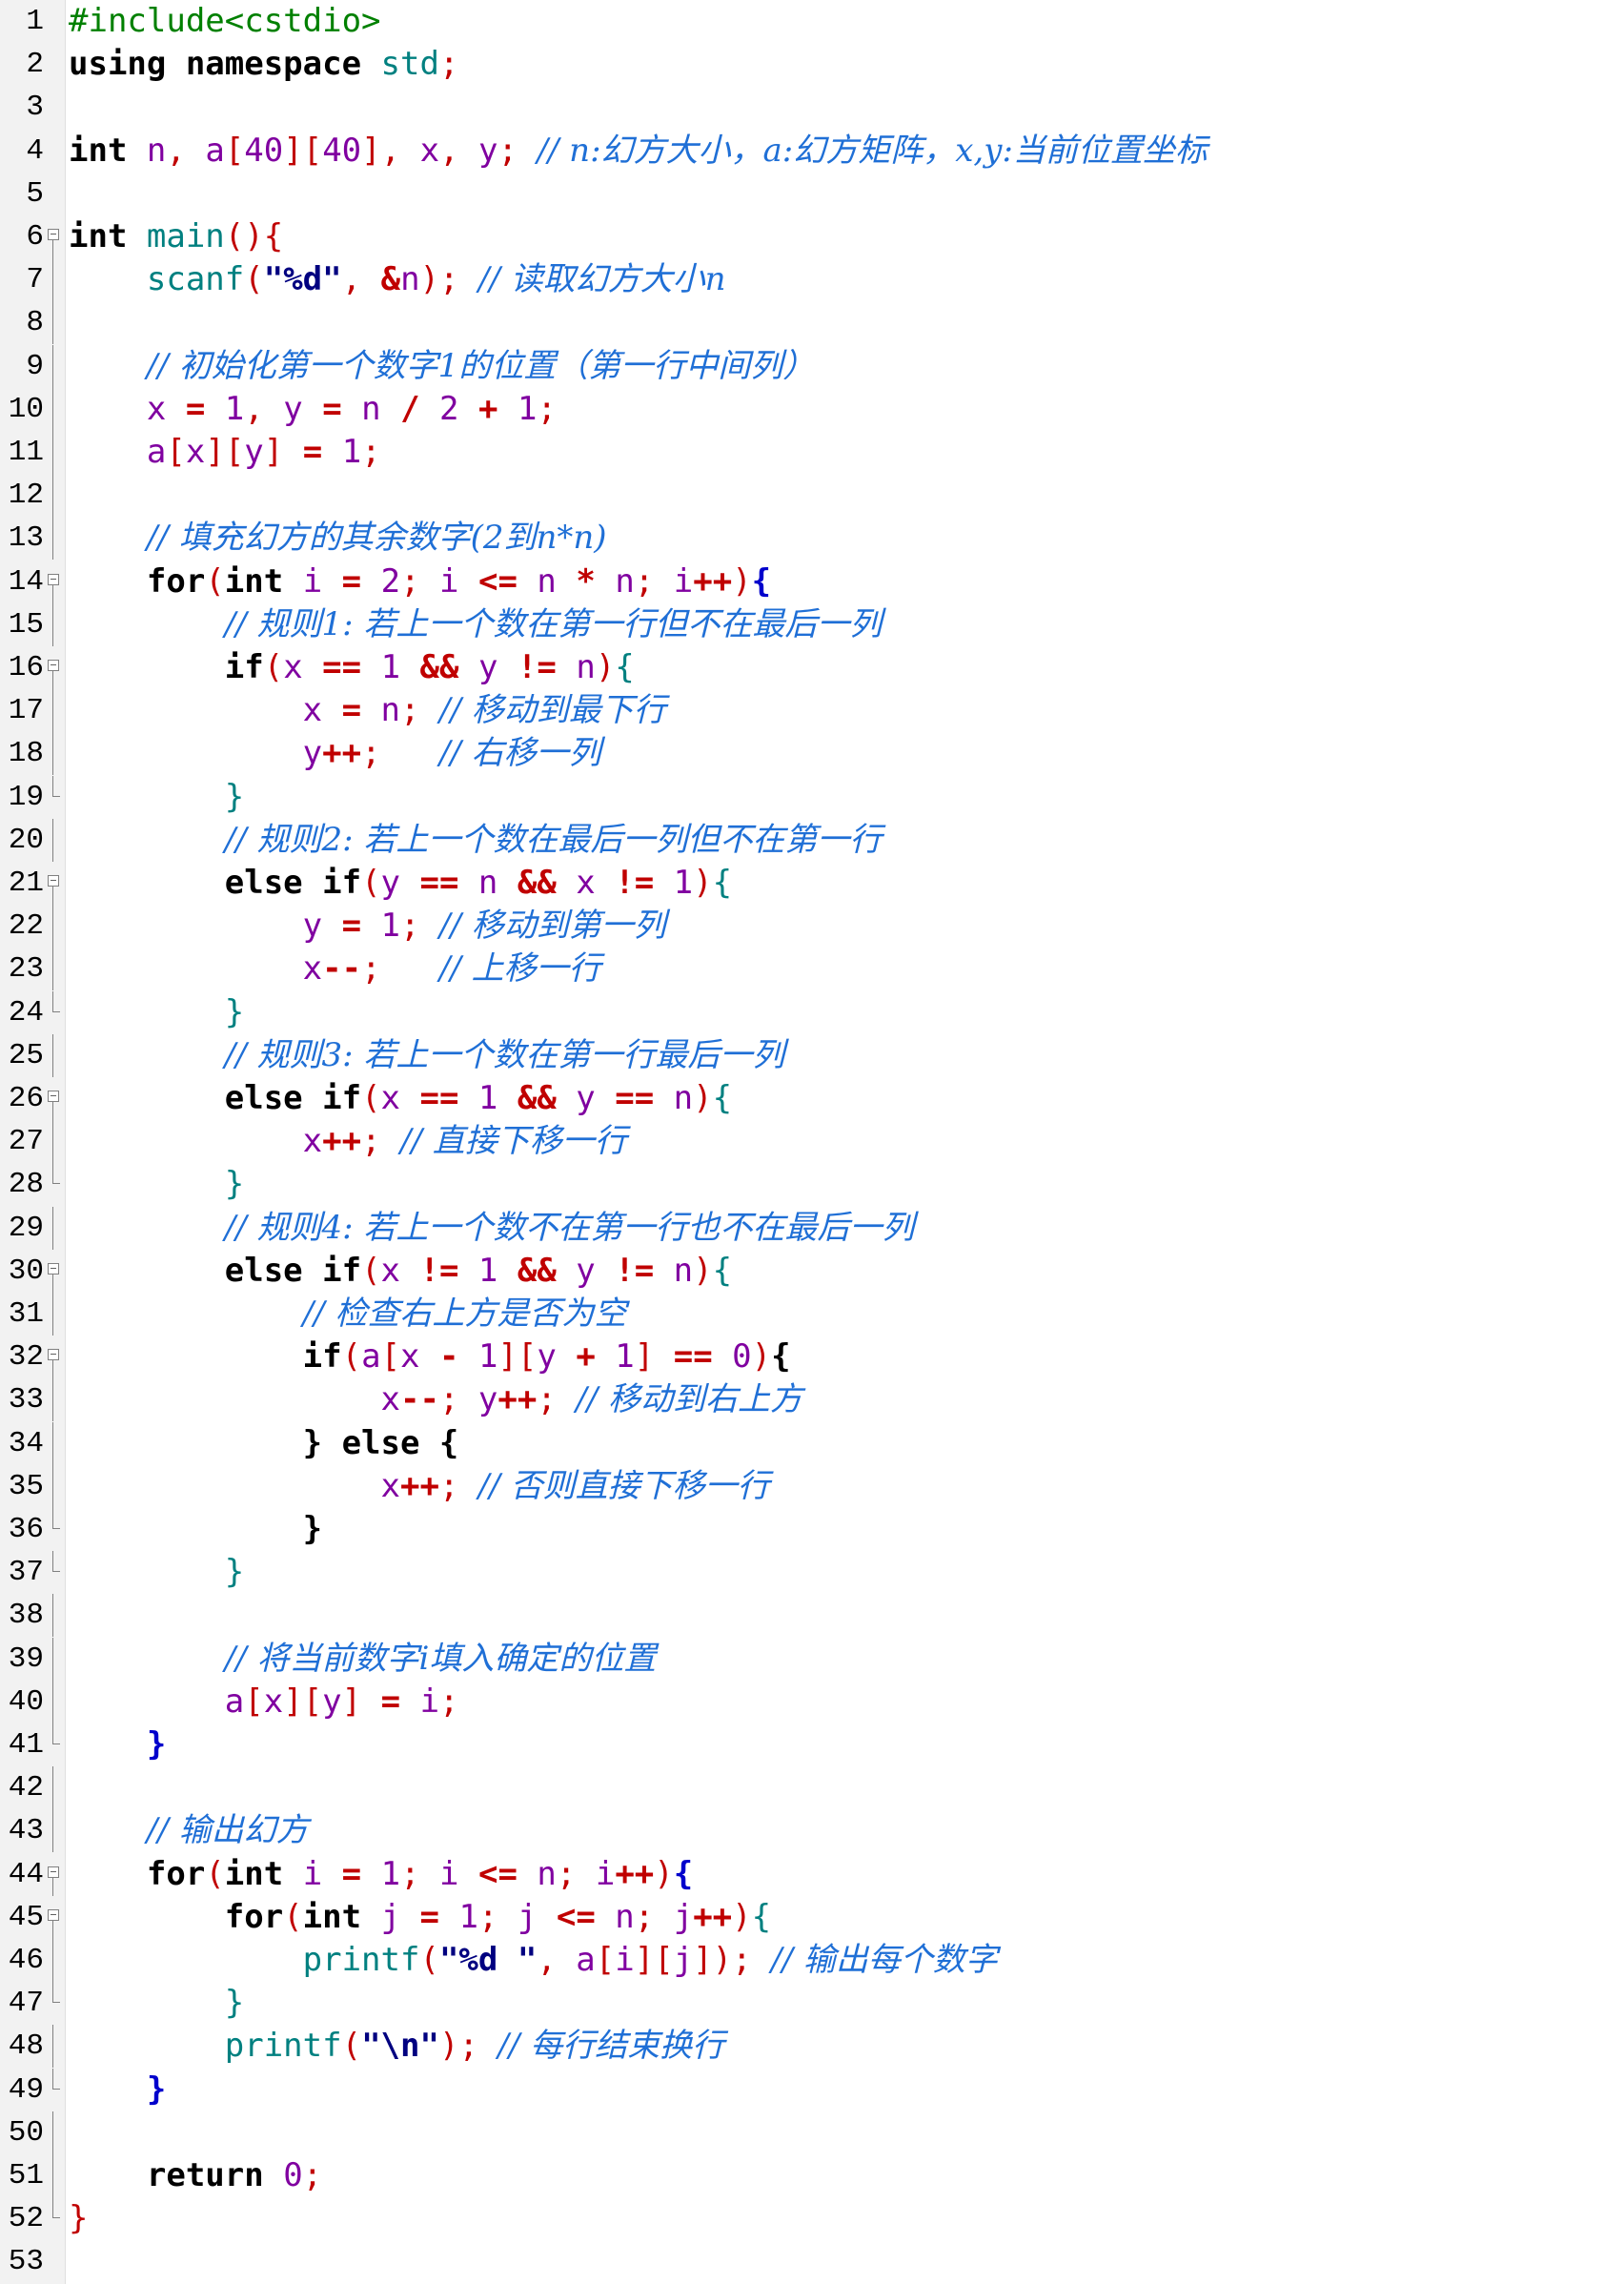 The height and width of the screenshot is (2284, 1624). What do you see at coordinates (812, 2003) in the screenshot?
I see `code-line: 47 }` at bounding box center [812, 2003].